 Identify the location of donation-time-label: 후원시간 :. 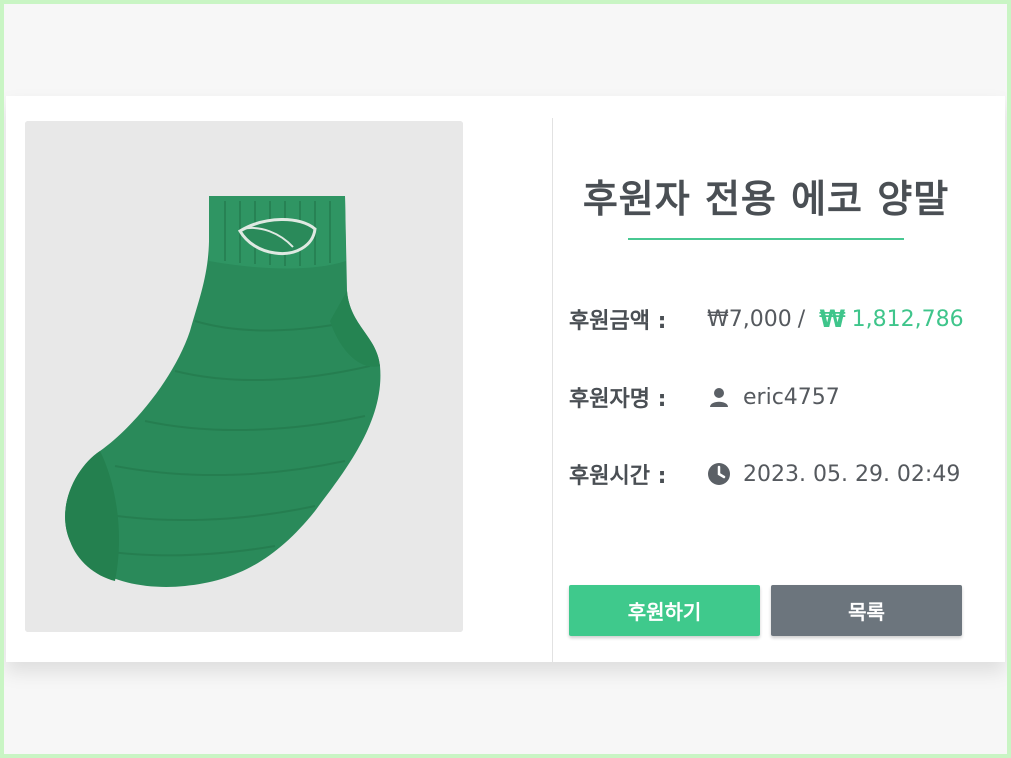
(618, 476).